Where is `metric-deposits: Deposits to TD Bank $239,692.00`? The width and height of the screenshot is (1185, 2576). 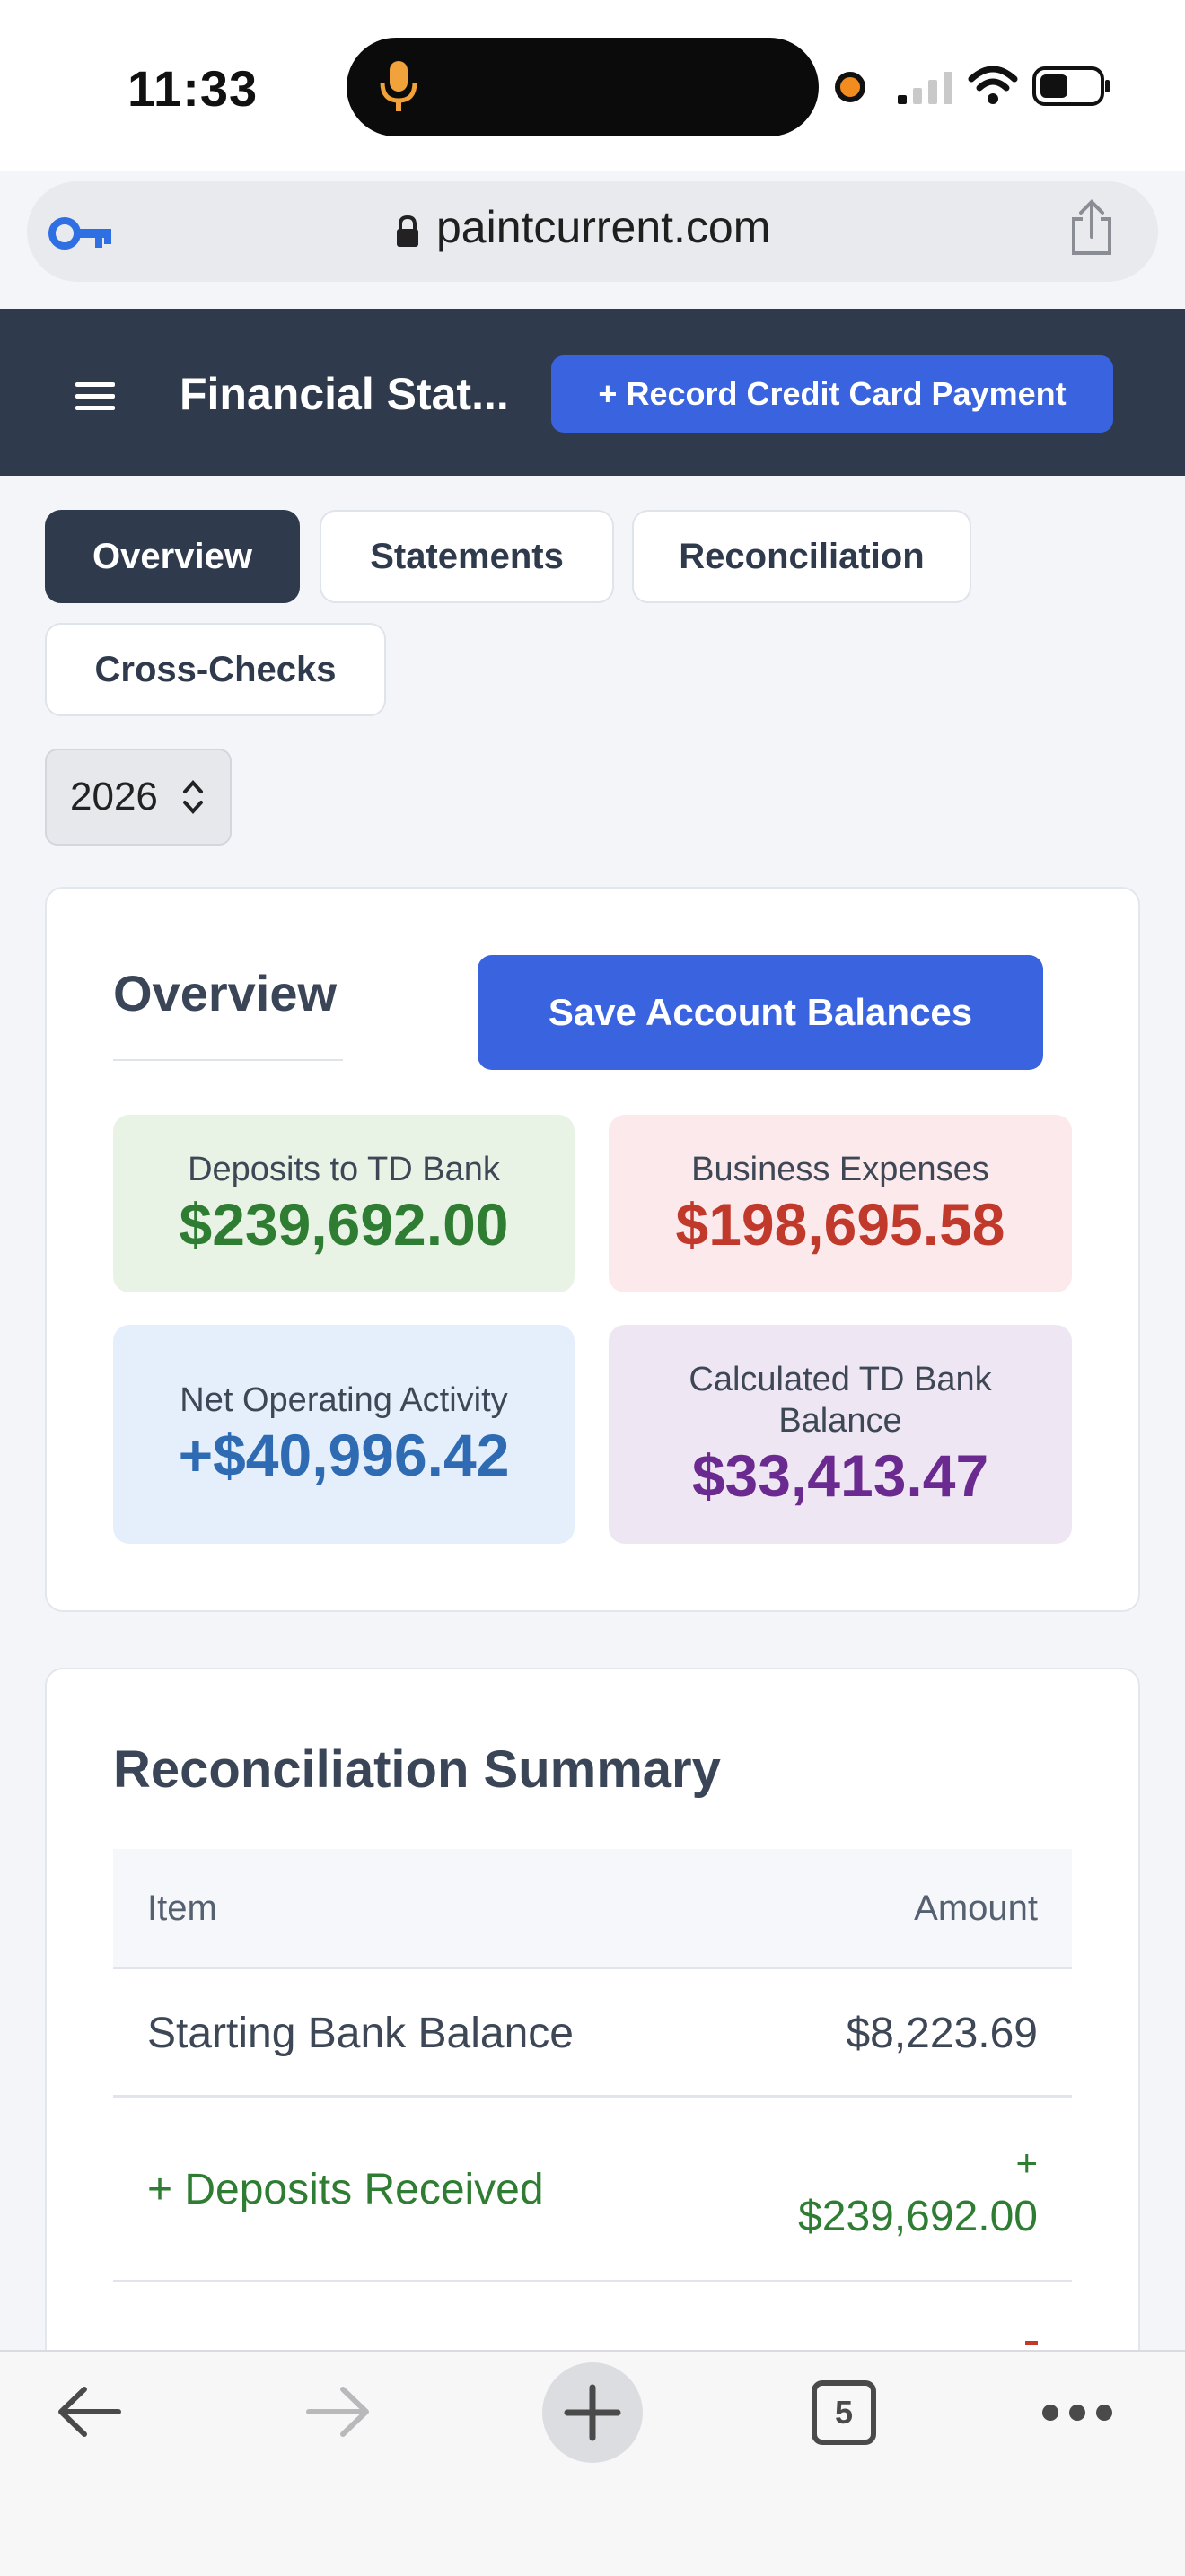
metric-deposits: Deposits to TD Bank $239,692.00 is located at coordinates (344, 1203).